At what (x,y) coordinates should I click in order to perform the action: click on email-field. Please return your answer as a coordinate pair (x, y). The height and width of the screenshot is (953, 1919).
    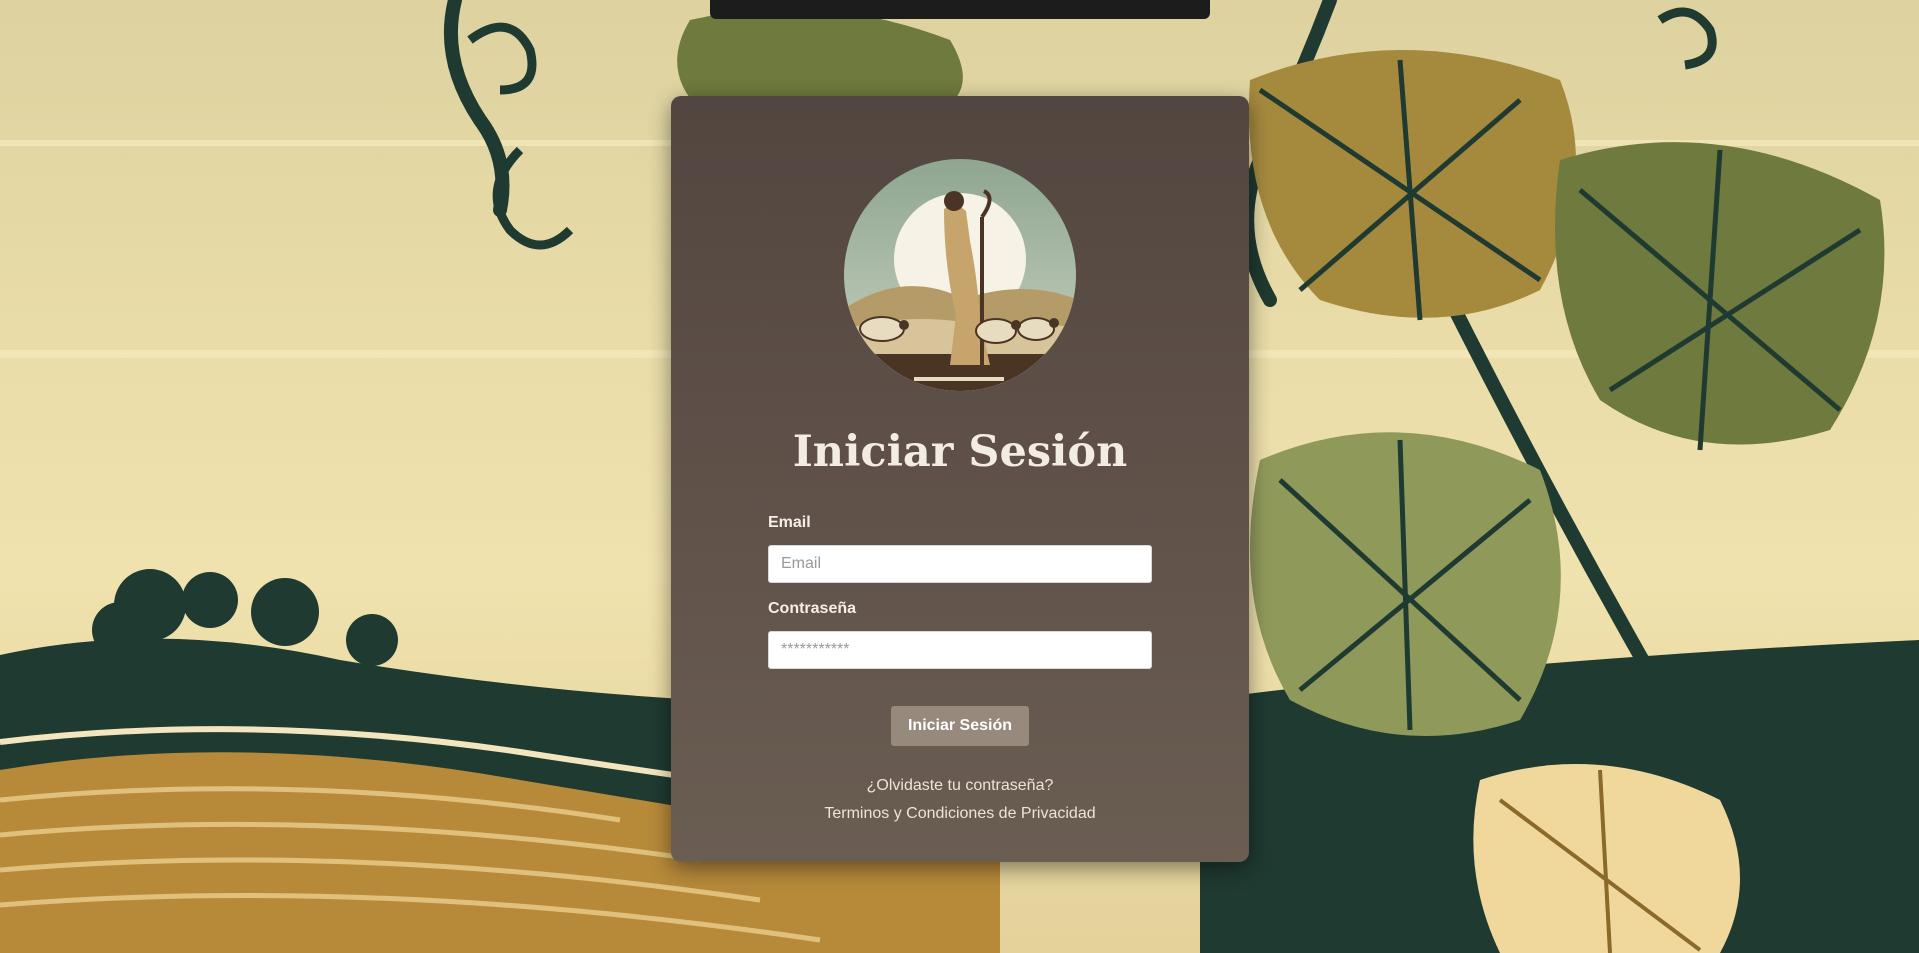
    Looking at the image, I should click on (960, 564).